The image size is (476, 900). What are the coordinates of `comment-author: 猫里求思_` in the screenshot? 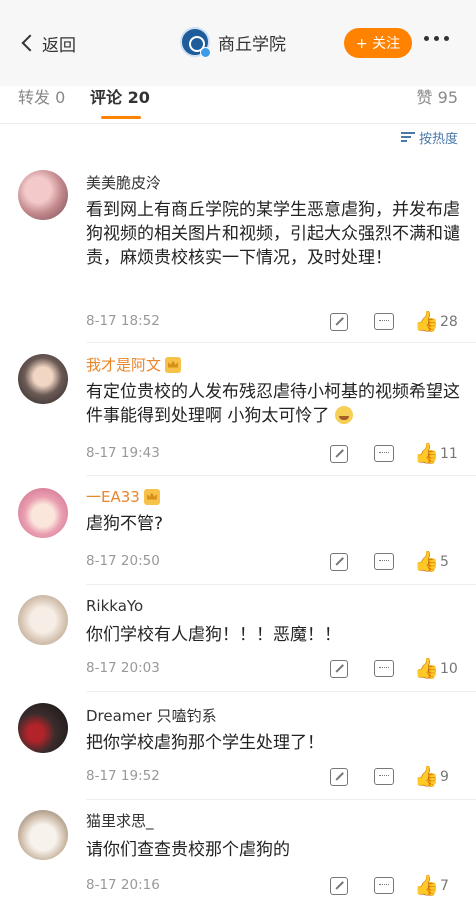 It's located at (120, 820).